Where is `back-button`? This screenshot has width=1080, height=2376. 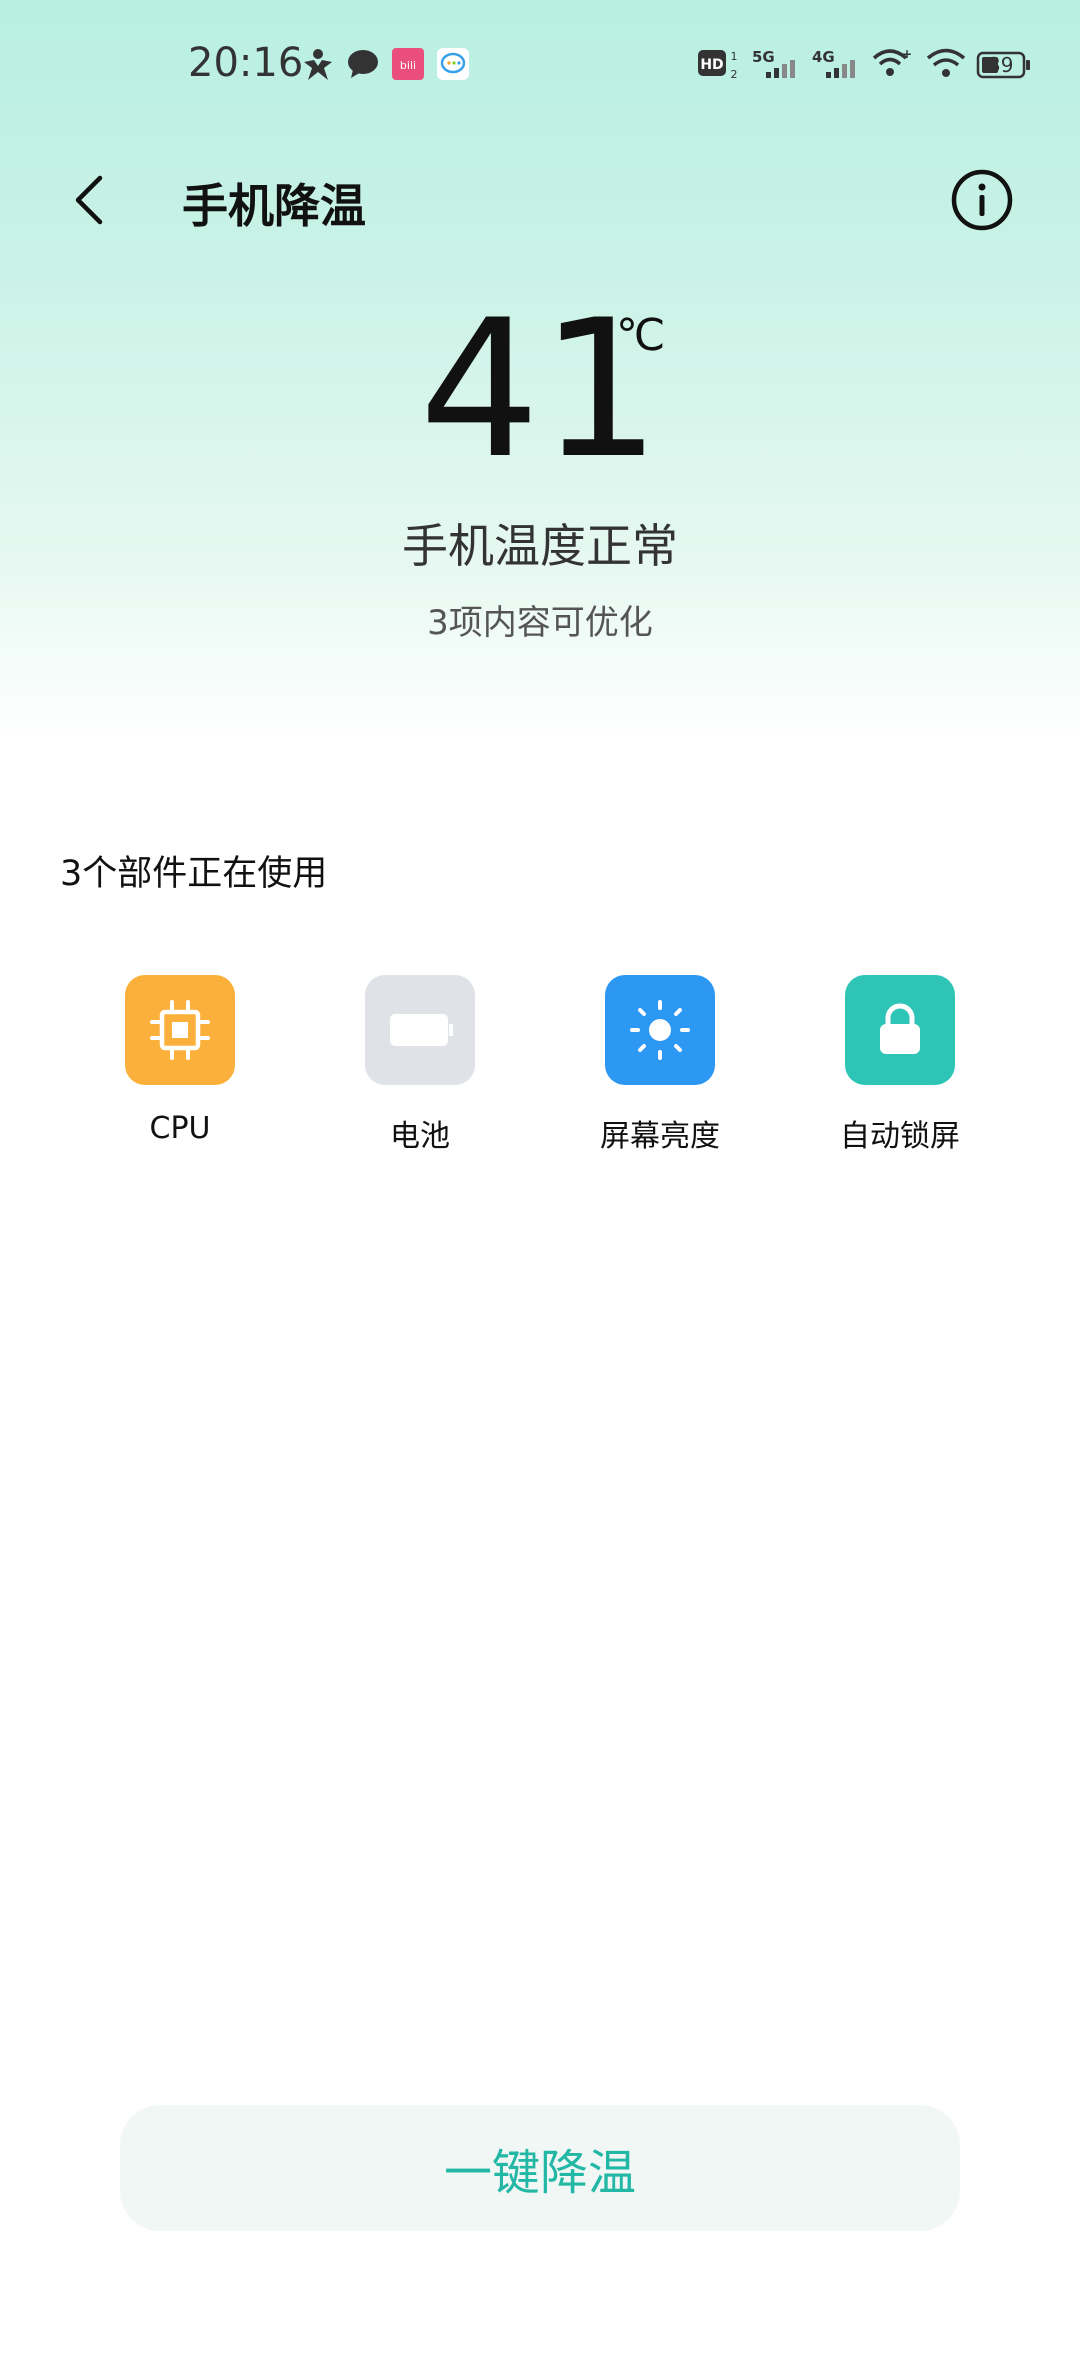 back-button is located at coordinates (94, 200).